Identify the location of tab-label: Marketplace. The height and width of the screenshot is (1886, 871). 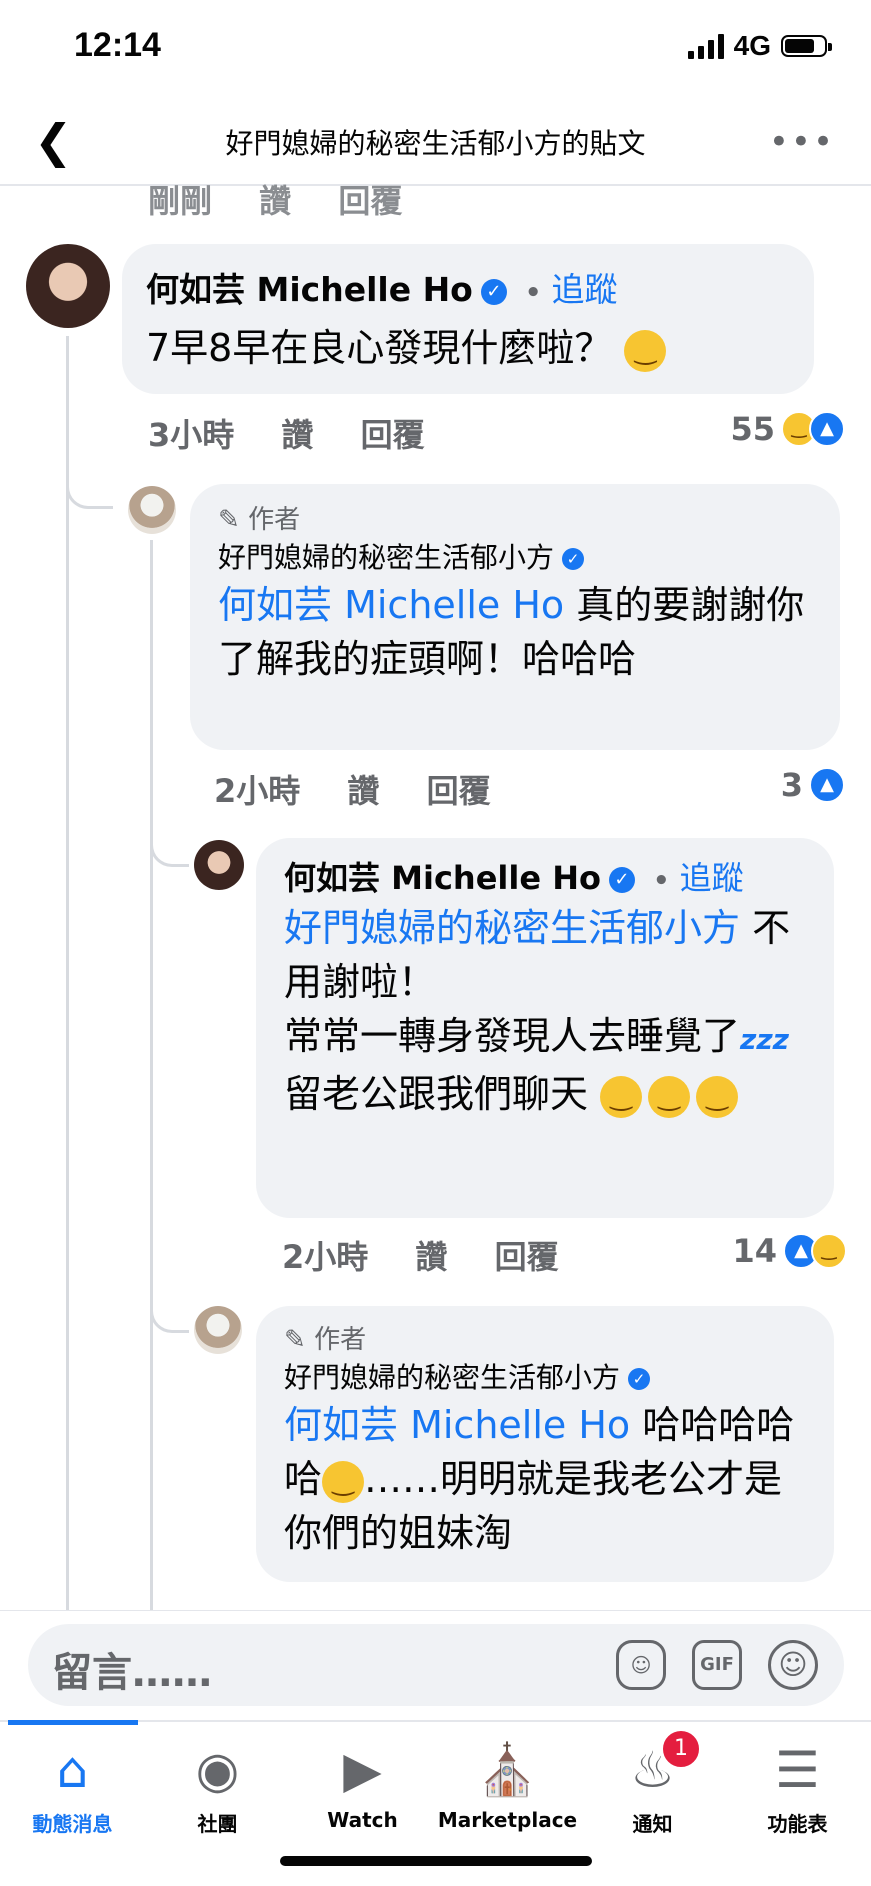
(507, 1820).